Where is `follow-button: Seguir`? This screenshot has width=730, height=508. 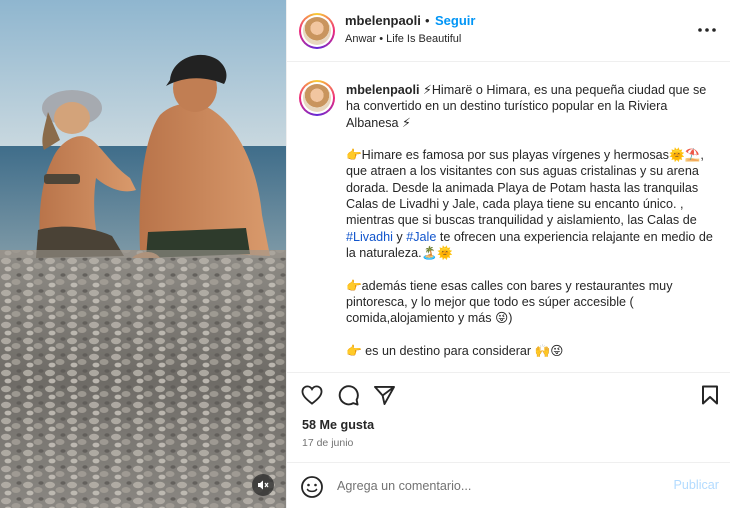
follow-button: Seguir is located at coordinates (455, 20).